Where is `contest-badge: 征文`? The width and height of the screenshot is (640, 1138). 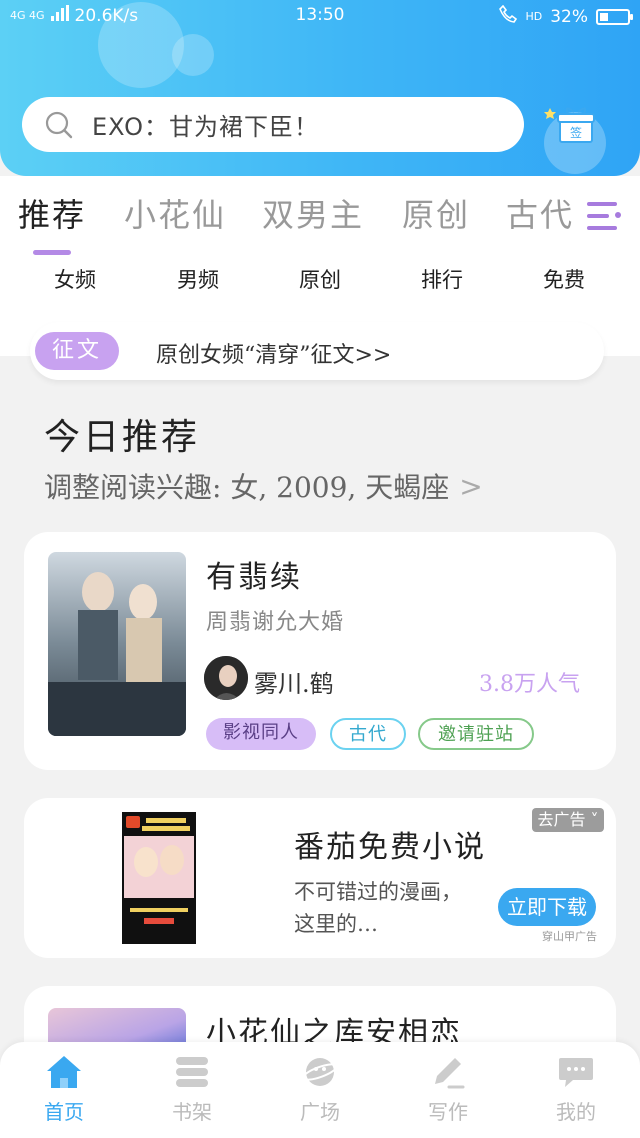 contest-badge: 征文 is located at coordinates (77, 351).